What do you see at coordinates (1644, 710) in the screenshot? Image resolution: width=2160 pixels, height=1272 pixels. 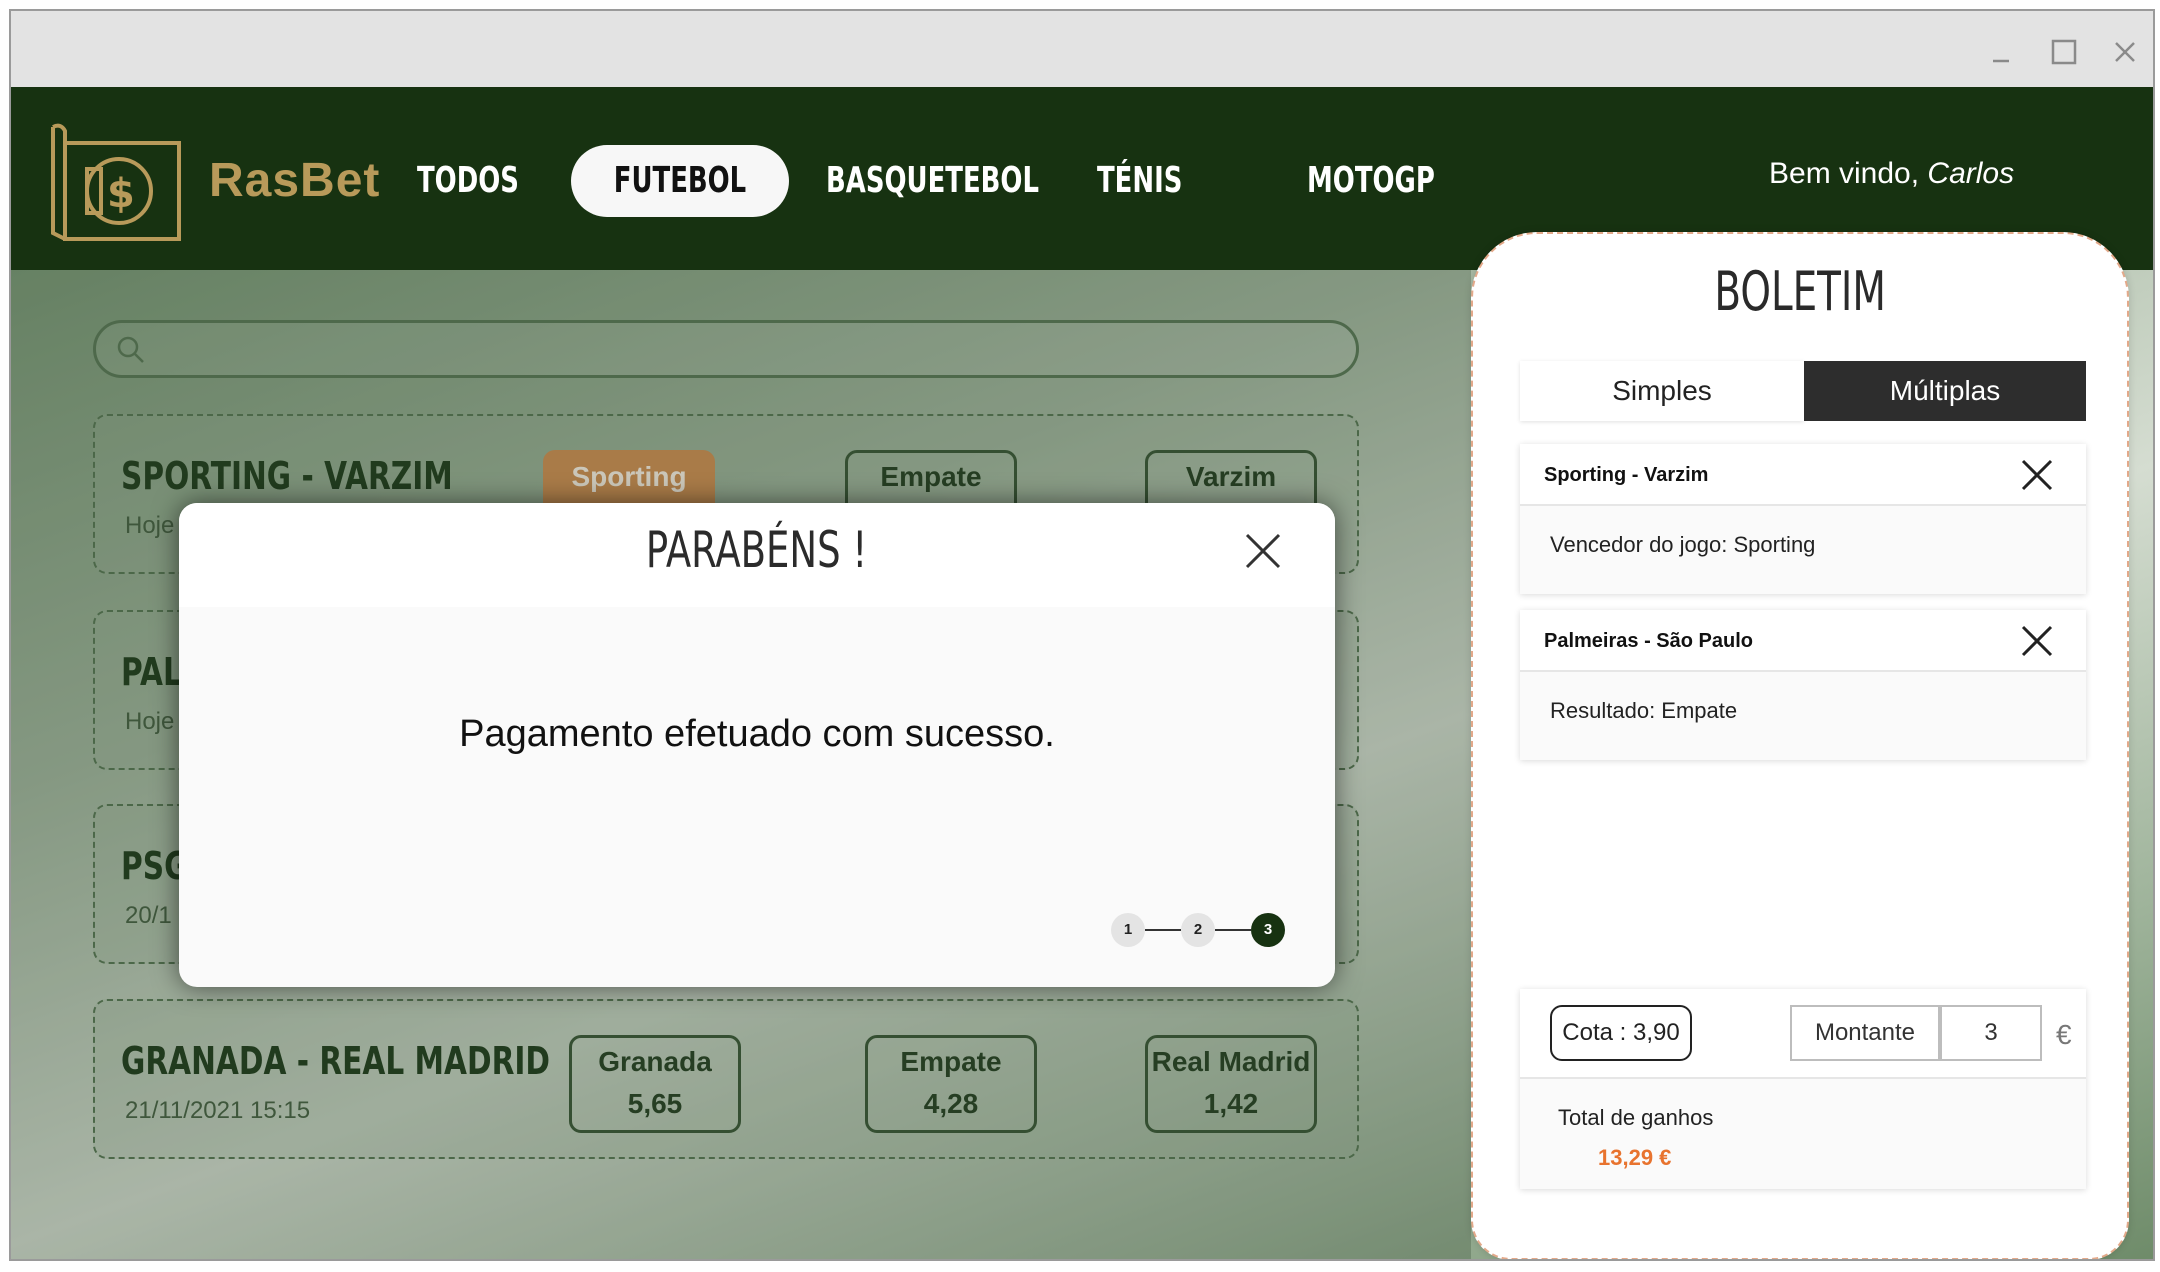 I see `bet-description: Resultado: Empate` at bounding box center [1644, 710].